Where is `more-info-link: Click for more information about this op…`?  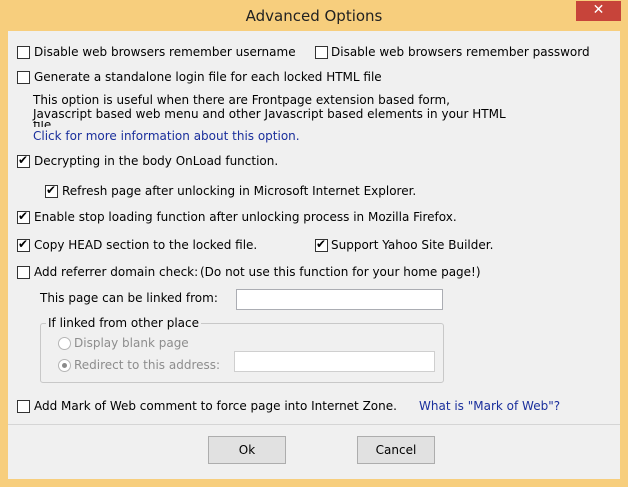
more-info-link: Click for more information about this op… is located at coordinates (166, 136).